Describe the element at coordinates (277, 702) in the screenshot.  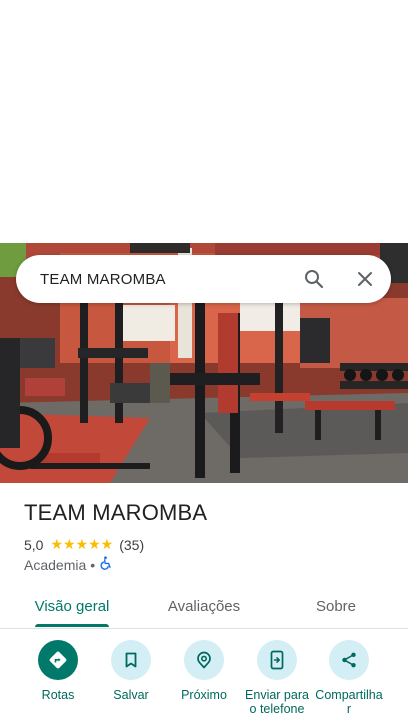
I see `send-to-phone-label: Enviar para o telefone` at that location.